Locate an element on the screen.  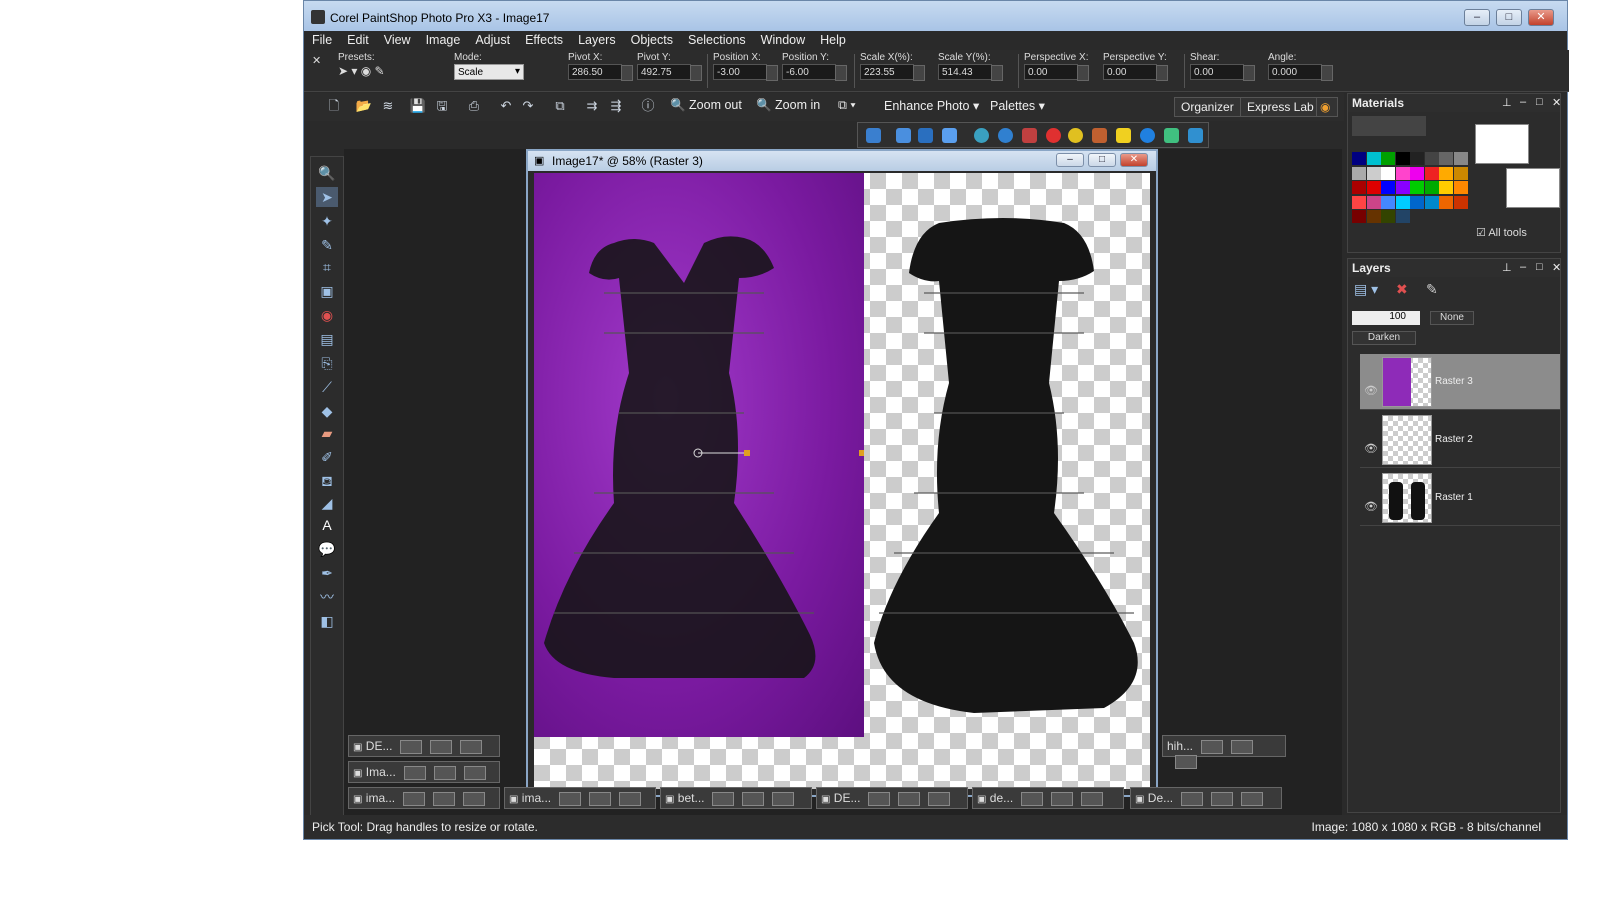
smart-carver-icon: ◧ is located at coordinates (327, 621).